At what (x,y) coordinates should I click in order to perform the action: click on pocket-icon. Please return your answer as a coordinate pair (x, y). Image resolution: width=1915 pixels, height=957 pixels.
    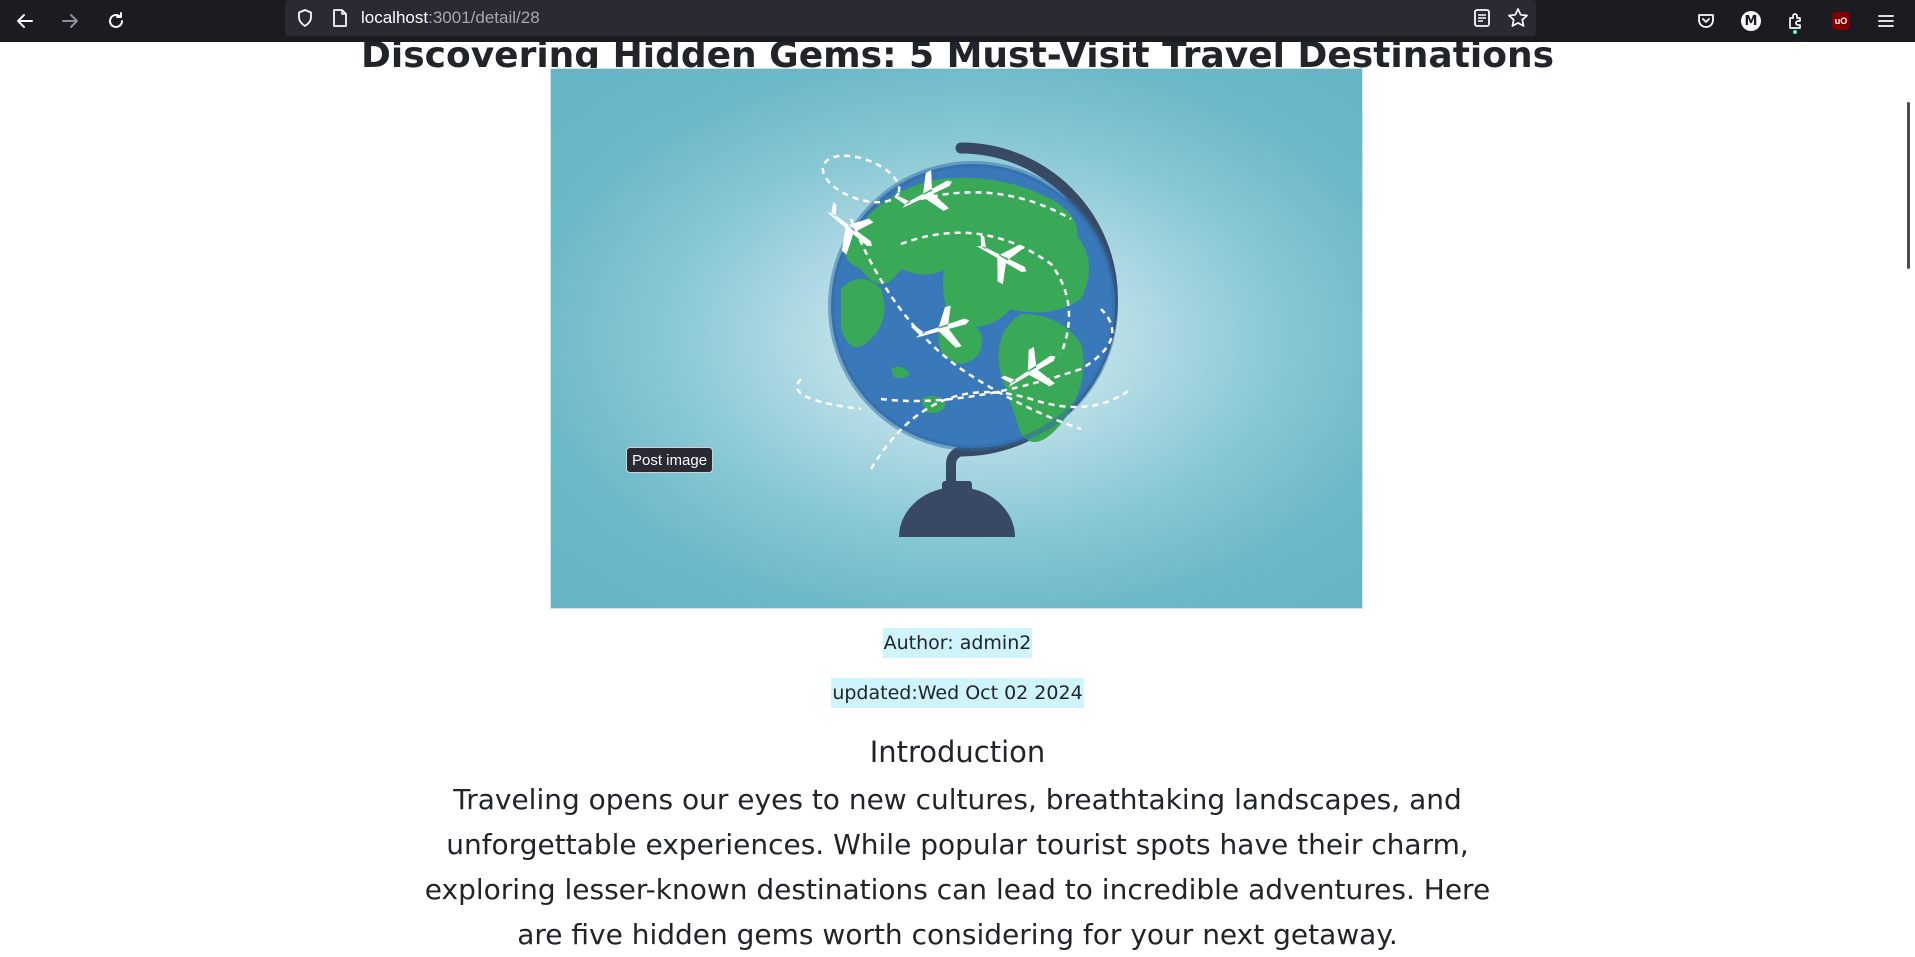
    Looking at the image, I should click on (1706, 21).